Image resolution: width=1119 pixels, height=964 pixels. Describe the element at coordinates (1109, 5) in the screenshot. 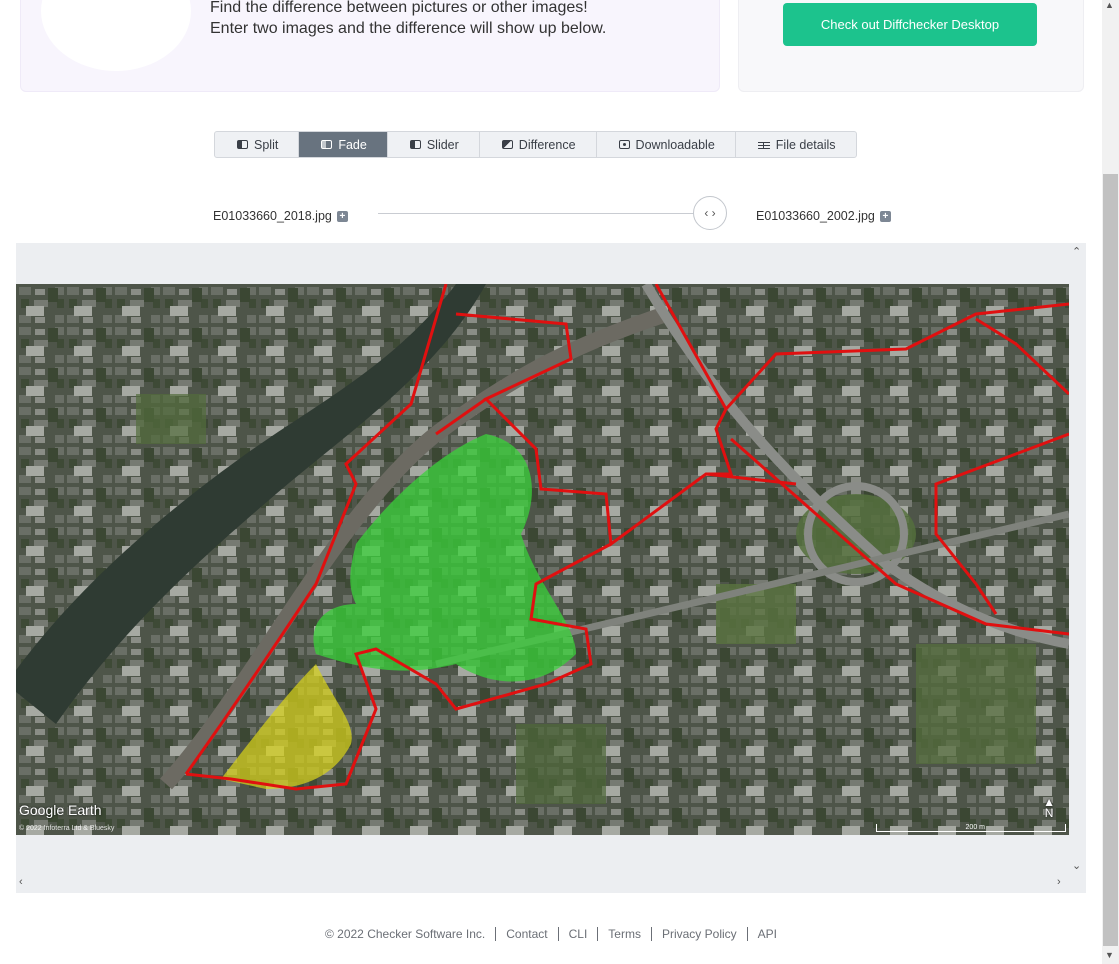

I see `page-scroll-up-icon: ▲` at that location.